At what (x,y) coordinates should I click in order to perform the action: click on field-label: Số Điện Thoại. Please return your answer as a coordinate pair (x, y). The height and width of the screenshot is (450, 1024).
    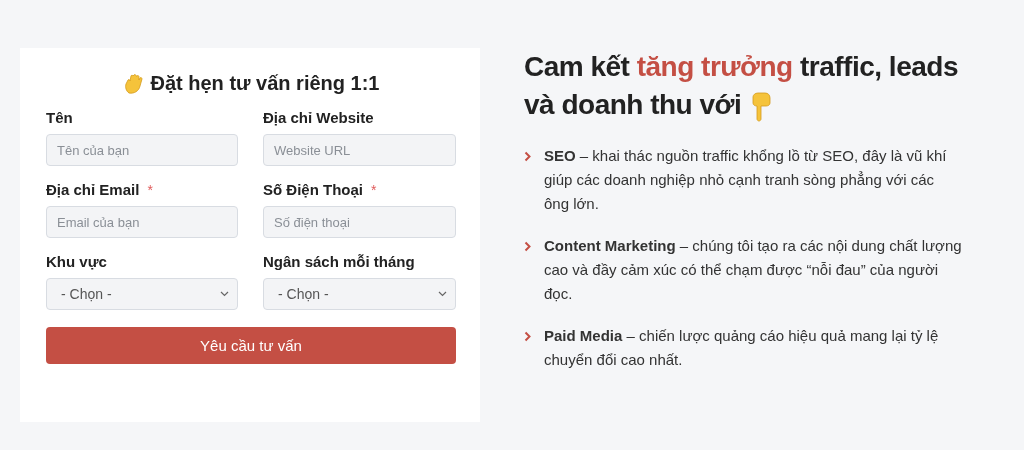
    Looking at the image, I should click on (313, 189).